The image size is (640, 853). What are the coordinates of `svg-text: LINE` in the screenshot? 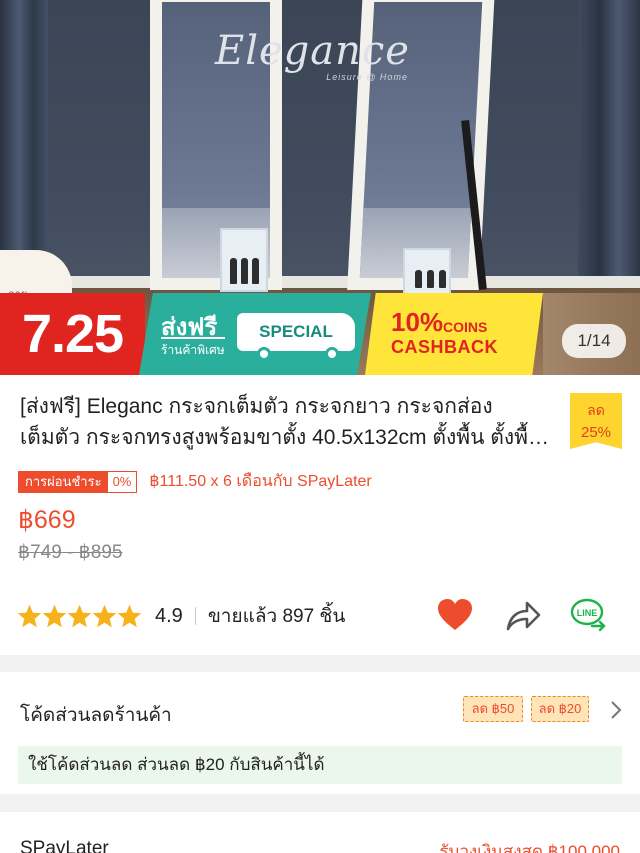 It's located at (587, 613).